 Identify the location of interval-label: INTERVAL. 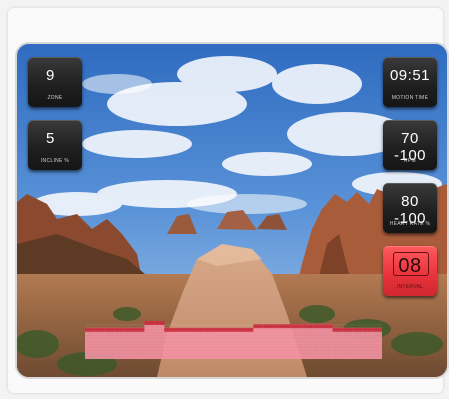
(410, 287).